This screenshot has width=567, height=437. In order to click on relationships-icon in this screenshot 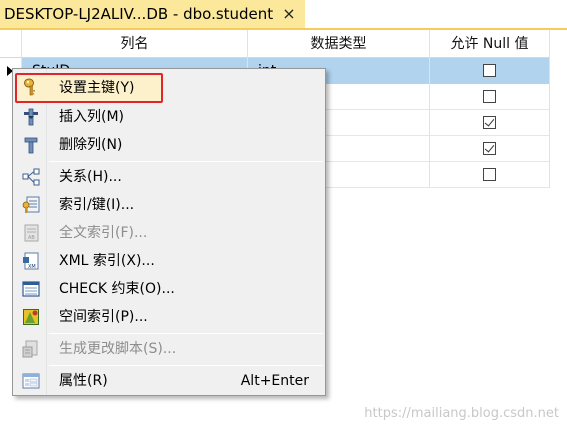, I will do `click(31, 177)`.